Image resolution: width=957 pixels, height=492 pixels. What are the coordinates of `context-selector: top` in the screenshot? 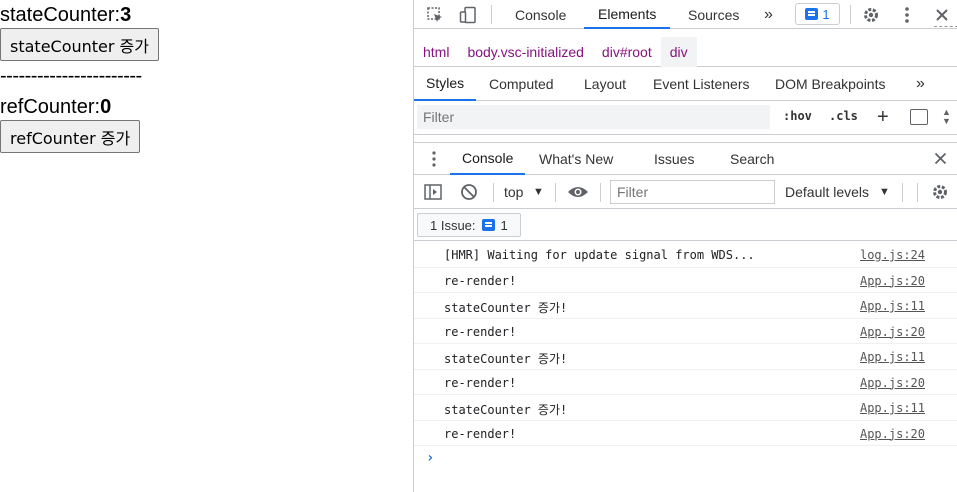 It's located at (513, 192).